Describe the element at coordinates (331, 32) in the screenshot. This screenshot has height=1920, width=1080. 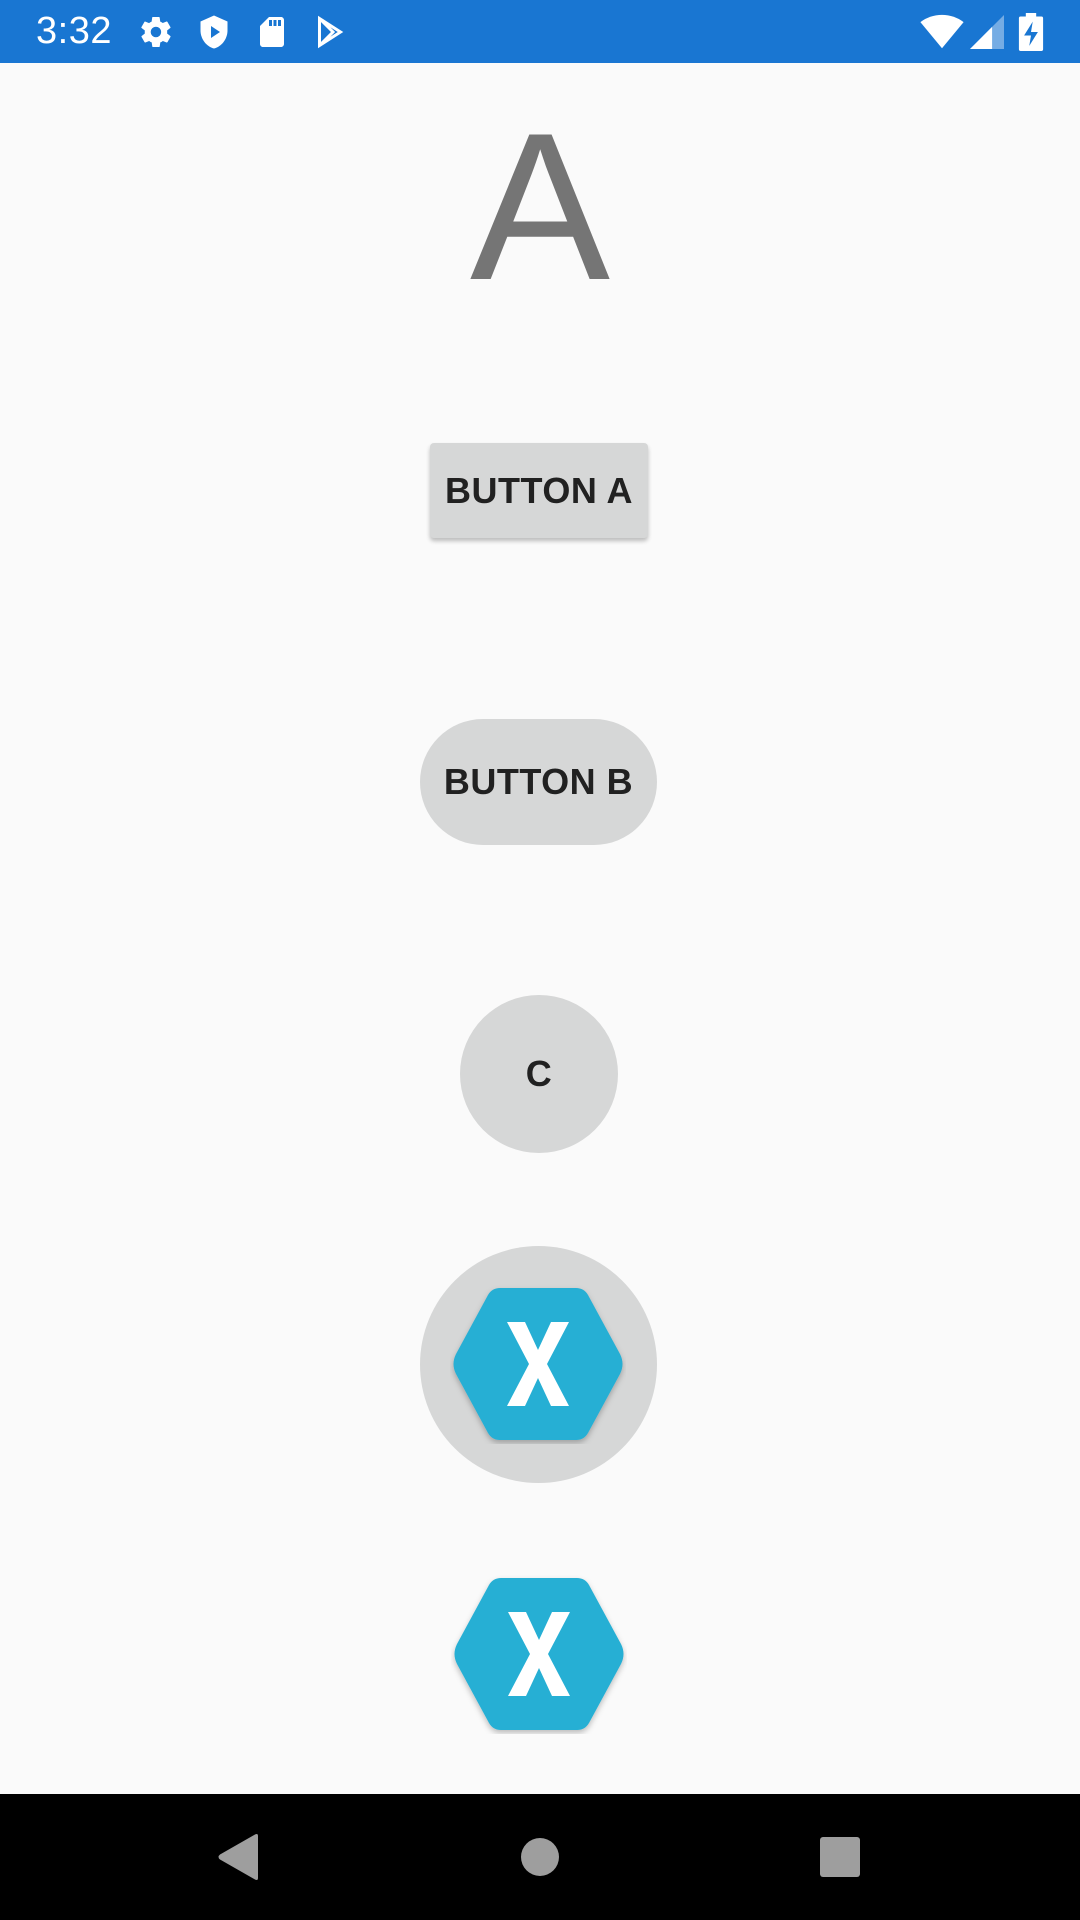
I see `play-store-icon` at that location.